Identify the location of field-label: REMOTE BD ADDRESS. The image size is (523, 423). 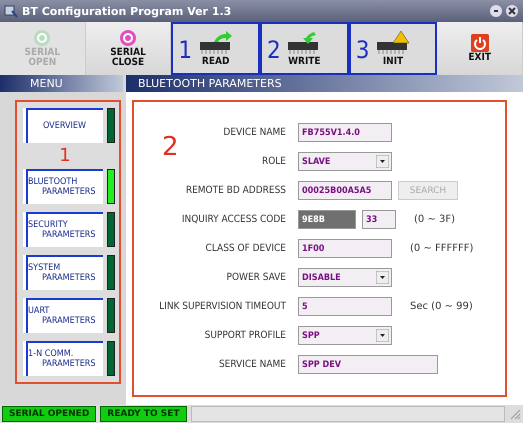
(235, 190).